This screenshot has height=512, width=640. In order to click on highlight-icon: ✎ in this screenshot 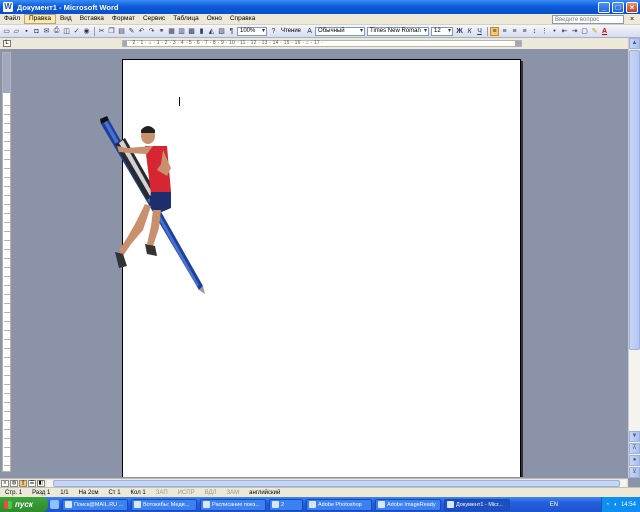, I will do `click(594, 31)`.